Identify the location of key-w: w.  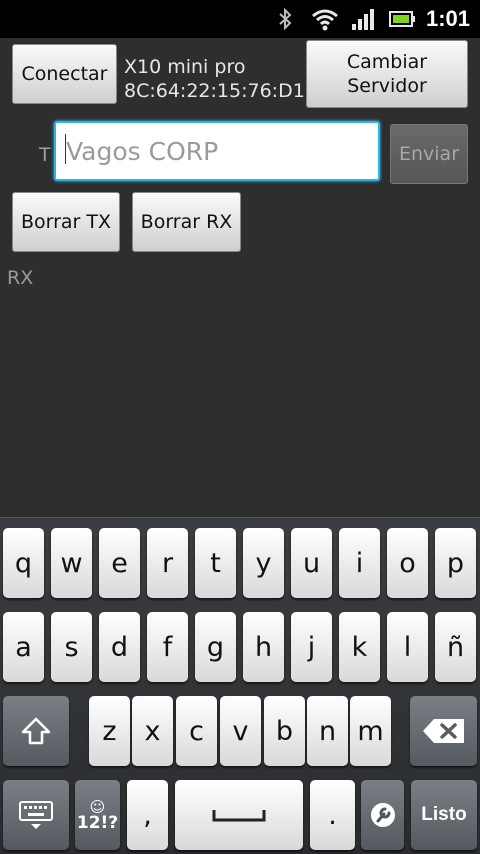
(71, 563).